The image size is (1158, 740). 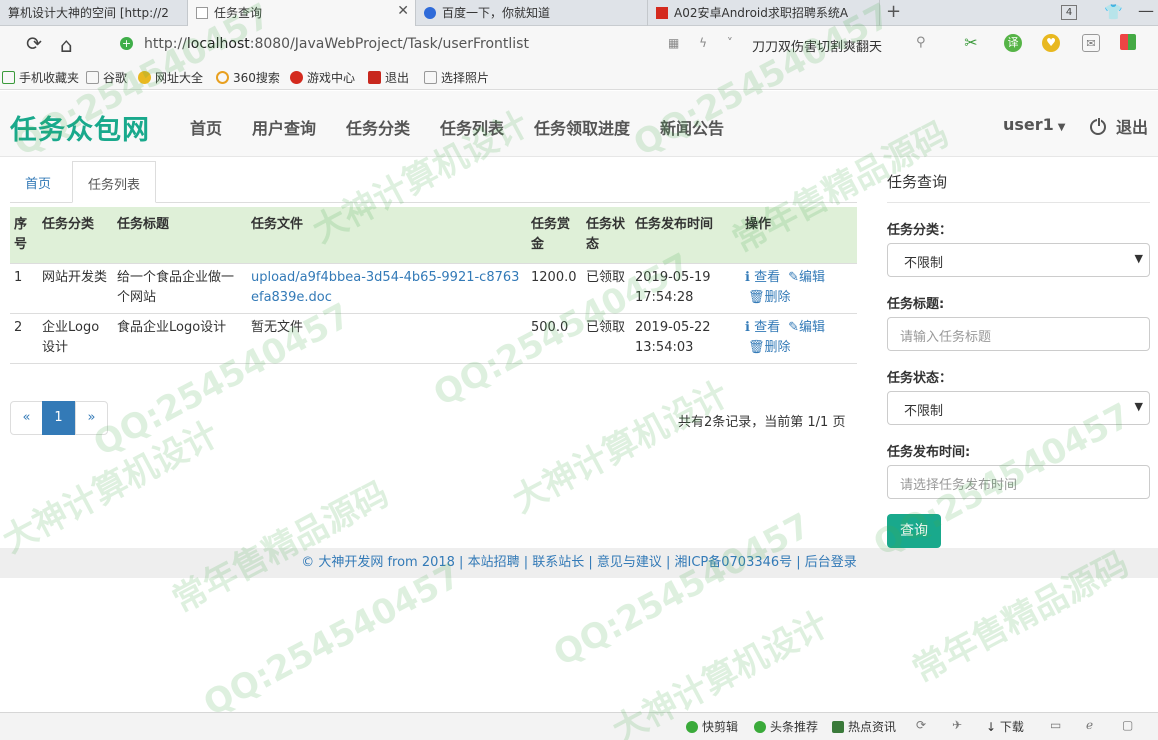 What do you see at coordinates (66, 45) in the screenshot?
I see `home-icon: ⌂` at bounding box center [66, 45].